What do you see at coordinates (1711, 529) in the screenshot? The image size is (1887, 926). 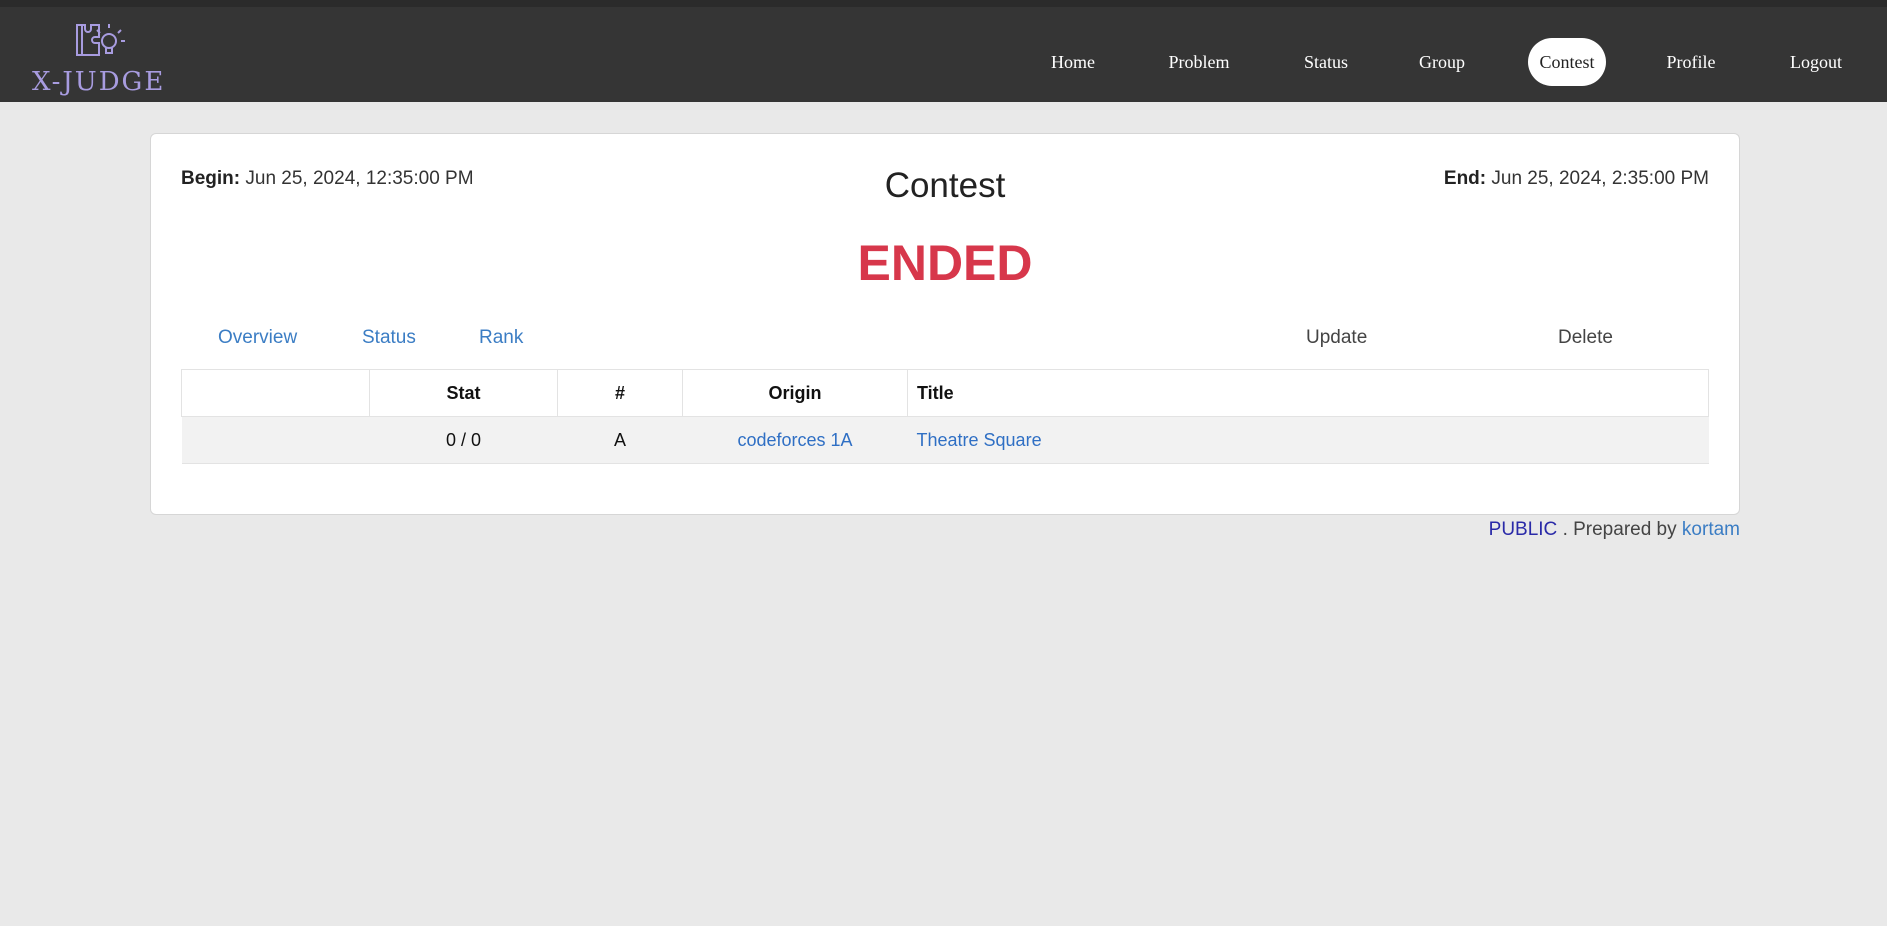 I see `author-link: kortam` at bounding box center [1711, 529].